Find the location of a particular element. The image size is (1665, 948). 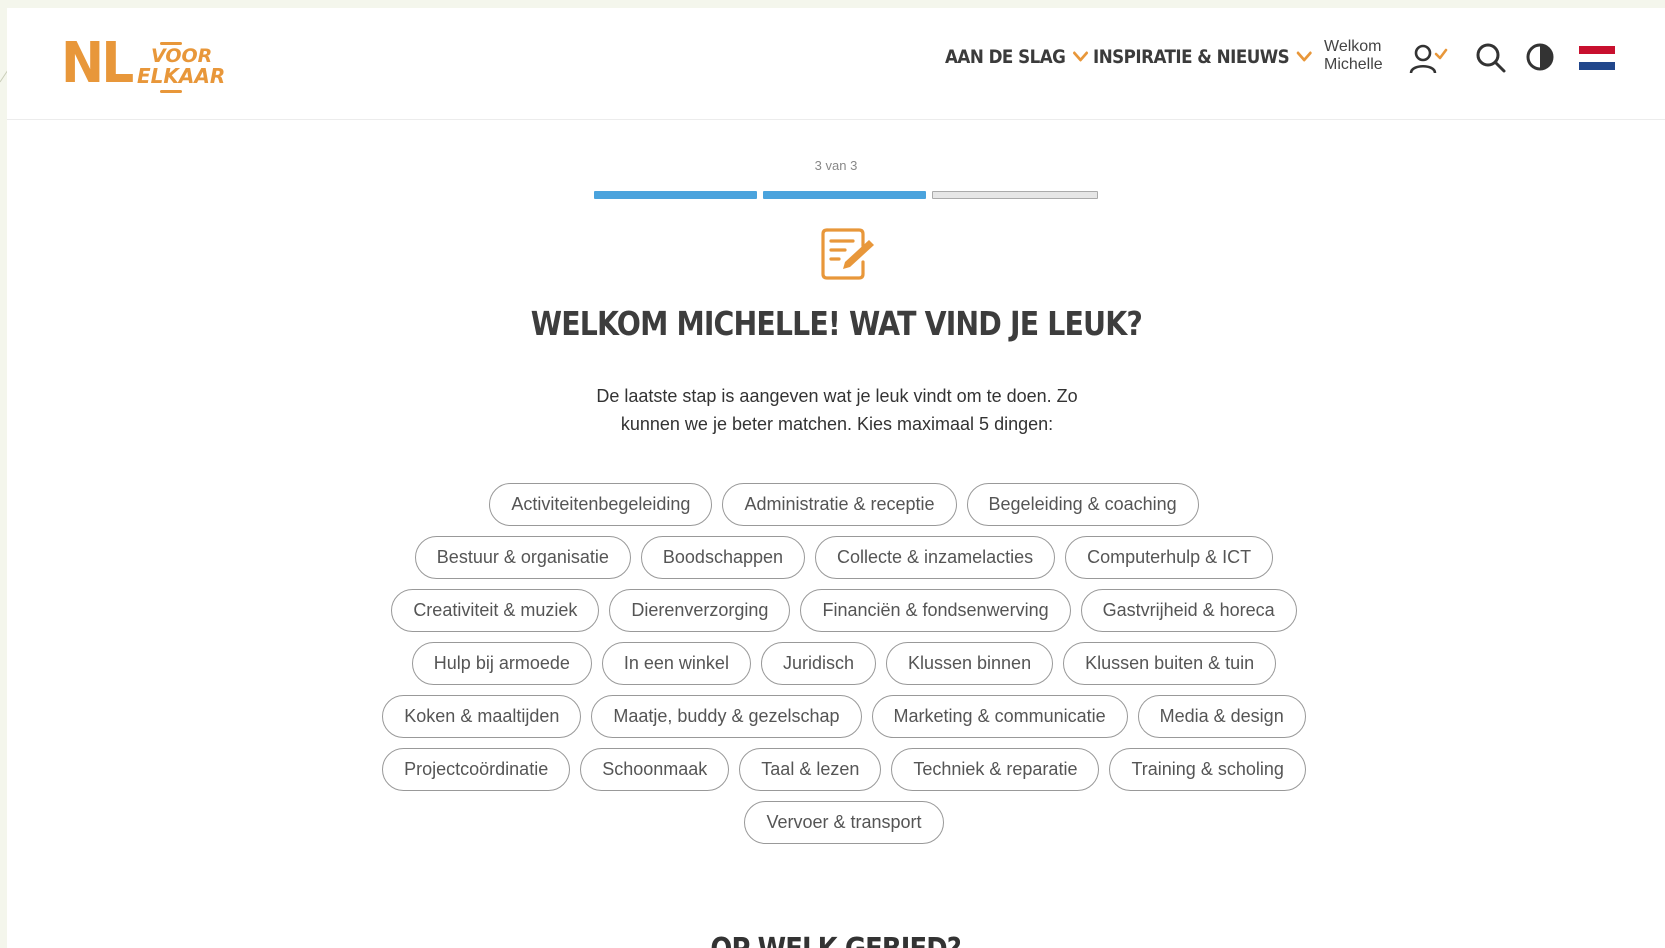

progress-bar is located at coordinates (846, 195).